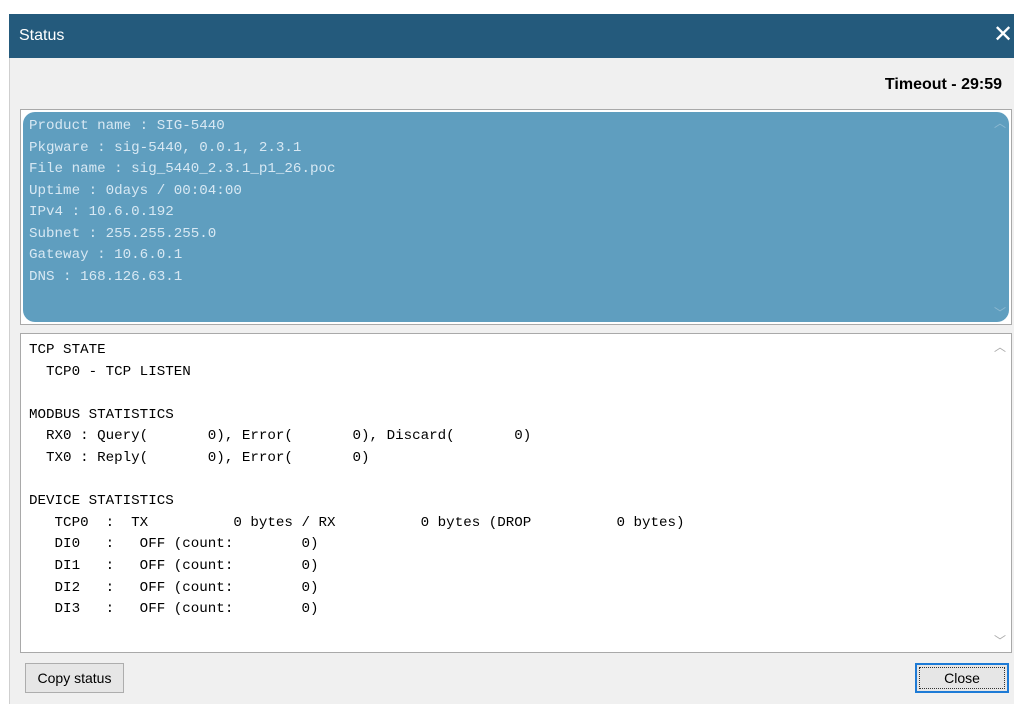 The image size is (1014, 704). I want to click on timeout-label: Timeout - 29:59, so click(943, 84).